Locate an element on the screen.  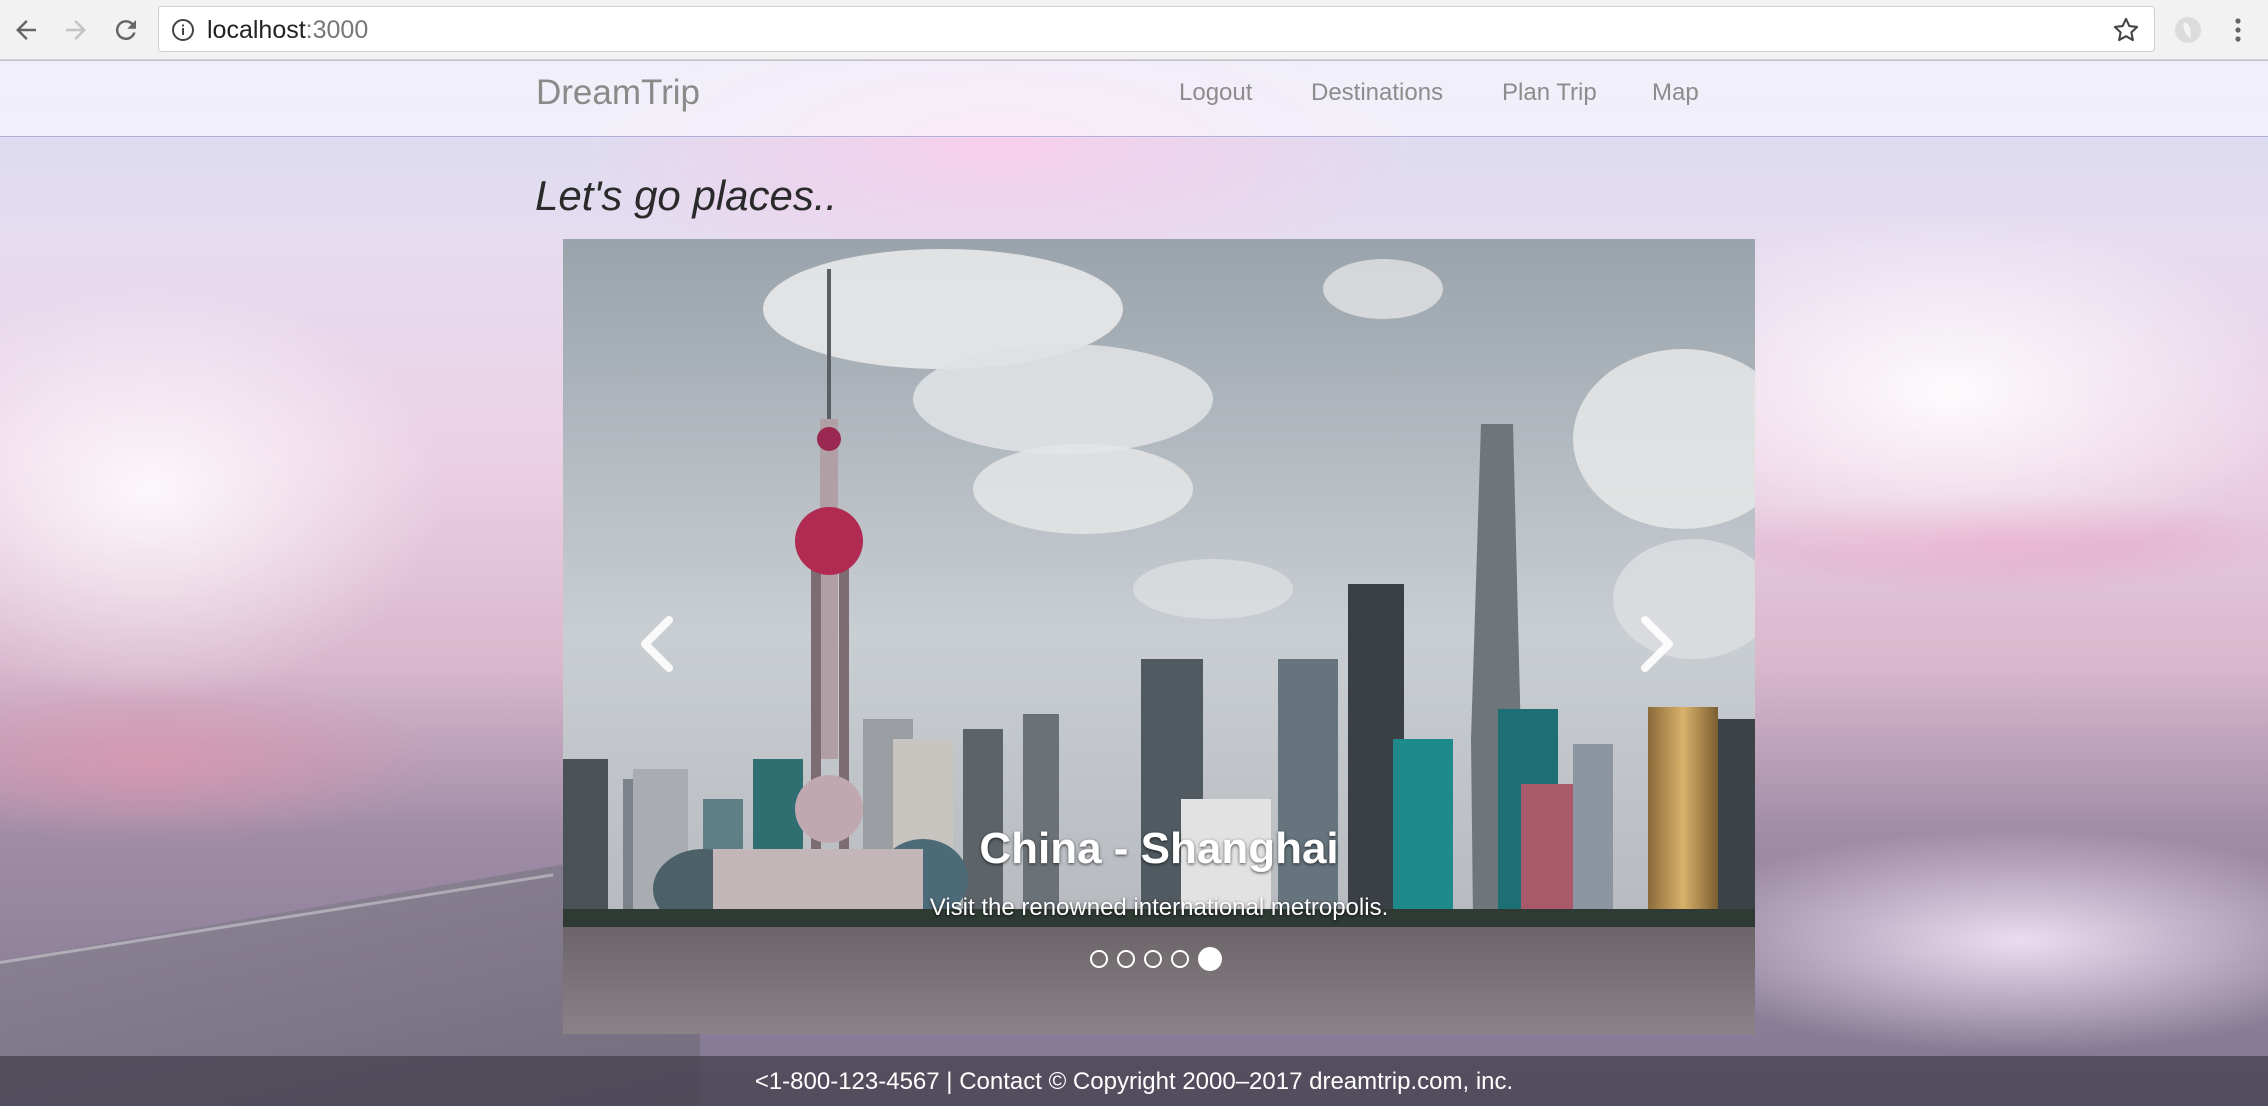
nav-link-plan-trip: Plan Trip is located at coordinates (1549, 93).